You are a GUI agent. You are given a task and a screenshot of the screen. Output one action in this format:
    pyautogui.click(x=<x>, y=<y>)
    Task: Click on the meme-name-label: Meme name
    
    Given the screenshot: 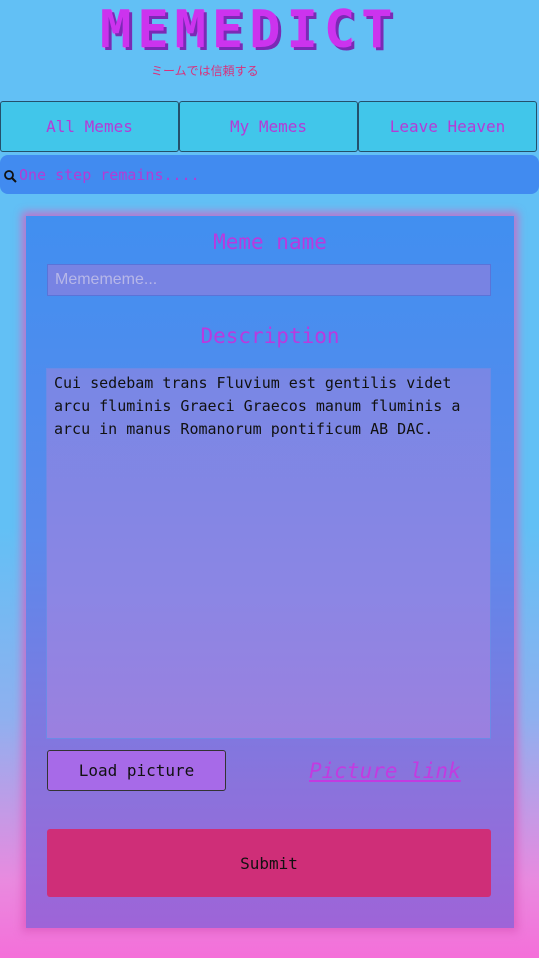 What is the action you would take?
    pyautogui.click(x=270, y=242)
    